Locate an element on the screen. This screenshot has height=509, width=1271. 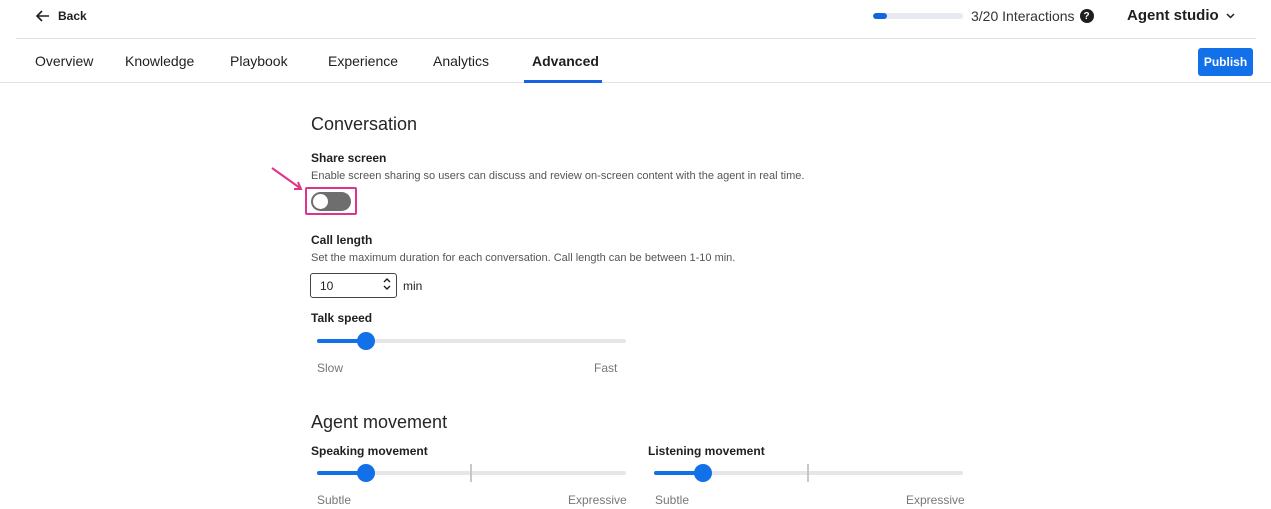
conversation-heading: Conversation is located at coordinates (364, 124).